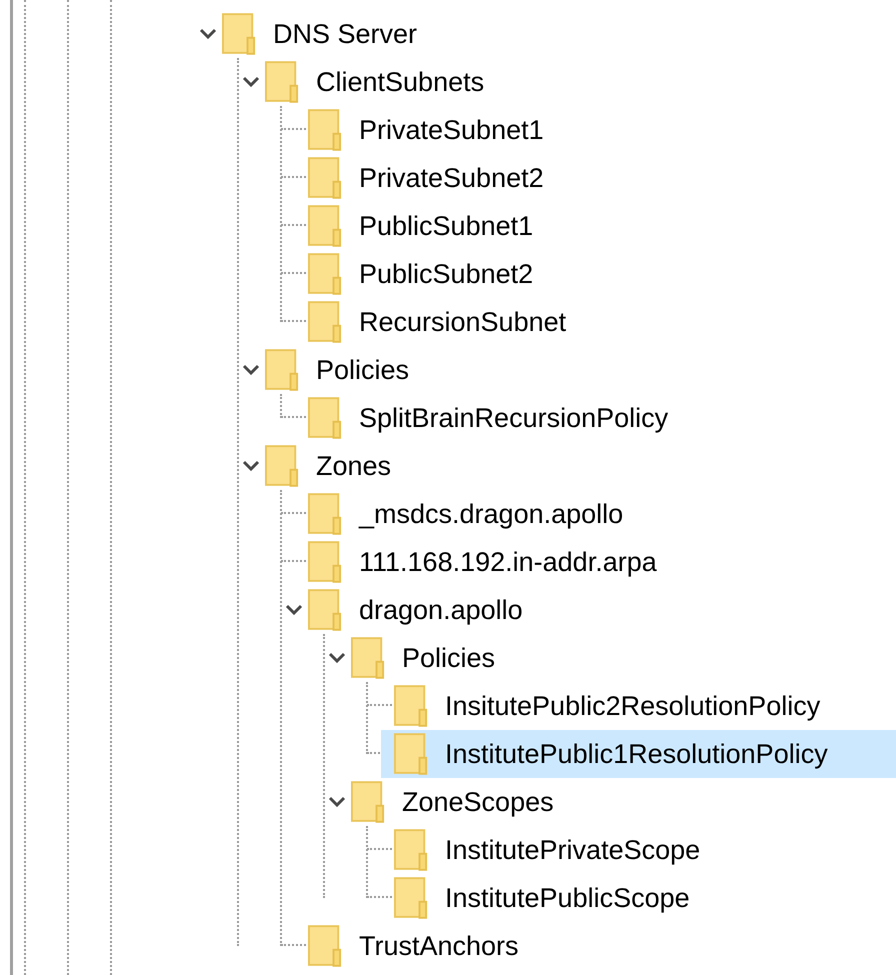 The height and width of the screenshot is (975, 896). What do you see at coordinates (645, 706) in the screenshot?
I see `tree-item: InsitutePublic2ResolutionPolicy` at bounding box center [645, 706].